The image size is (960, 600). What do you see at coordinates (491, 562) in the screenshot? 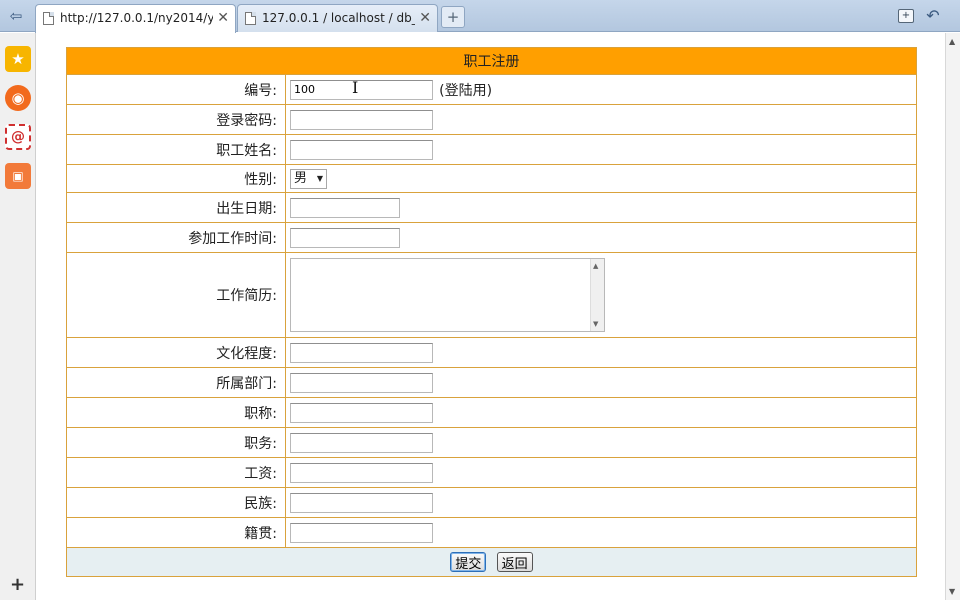
I see `form-actions: 提交 返回` at bounding box center [491, 562].